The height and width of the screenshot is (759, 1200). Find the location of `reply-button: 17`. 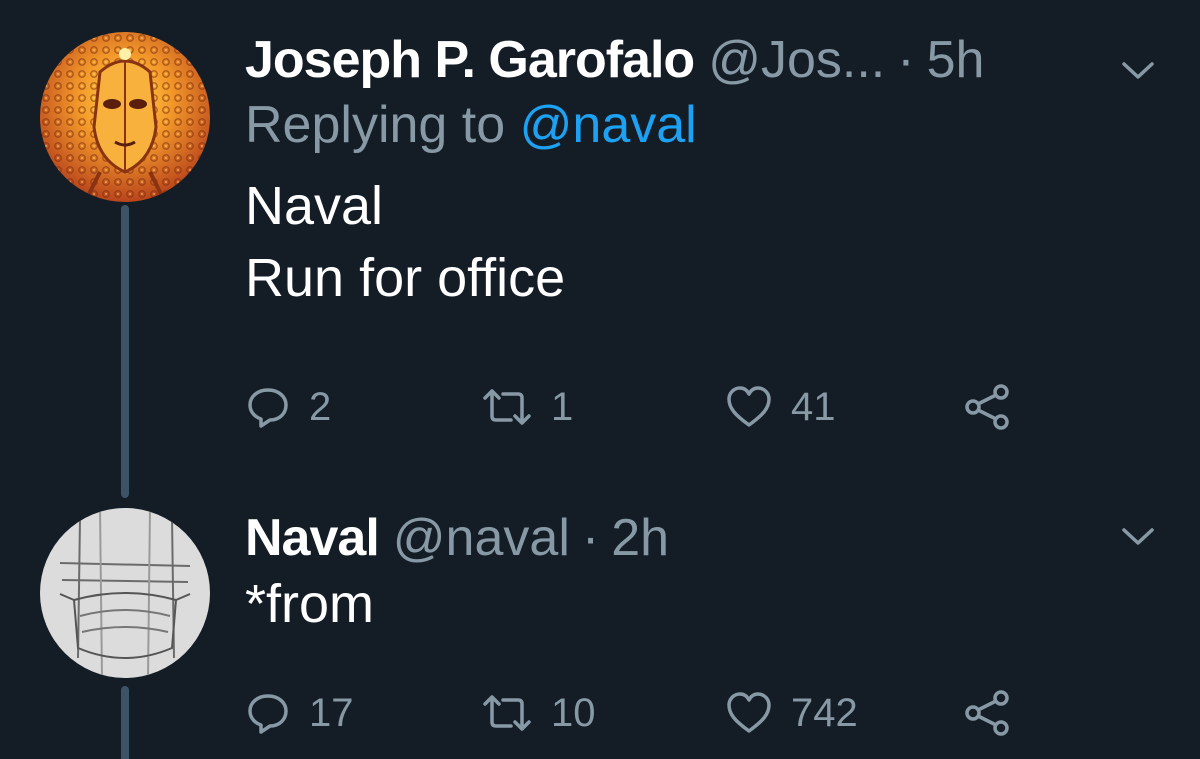

reply-button: 17 is located at coordinates (299, 713).